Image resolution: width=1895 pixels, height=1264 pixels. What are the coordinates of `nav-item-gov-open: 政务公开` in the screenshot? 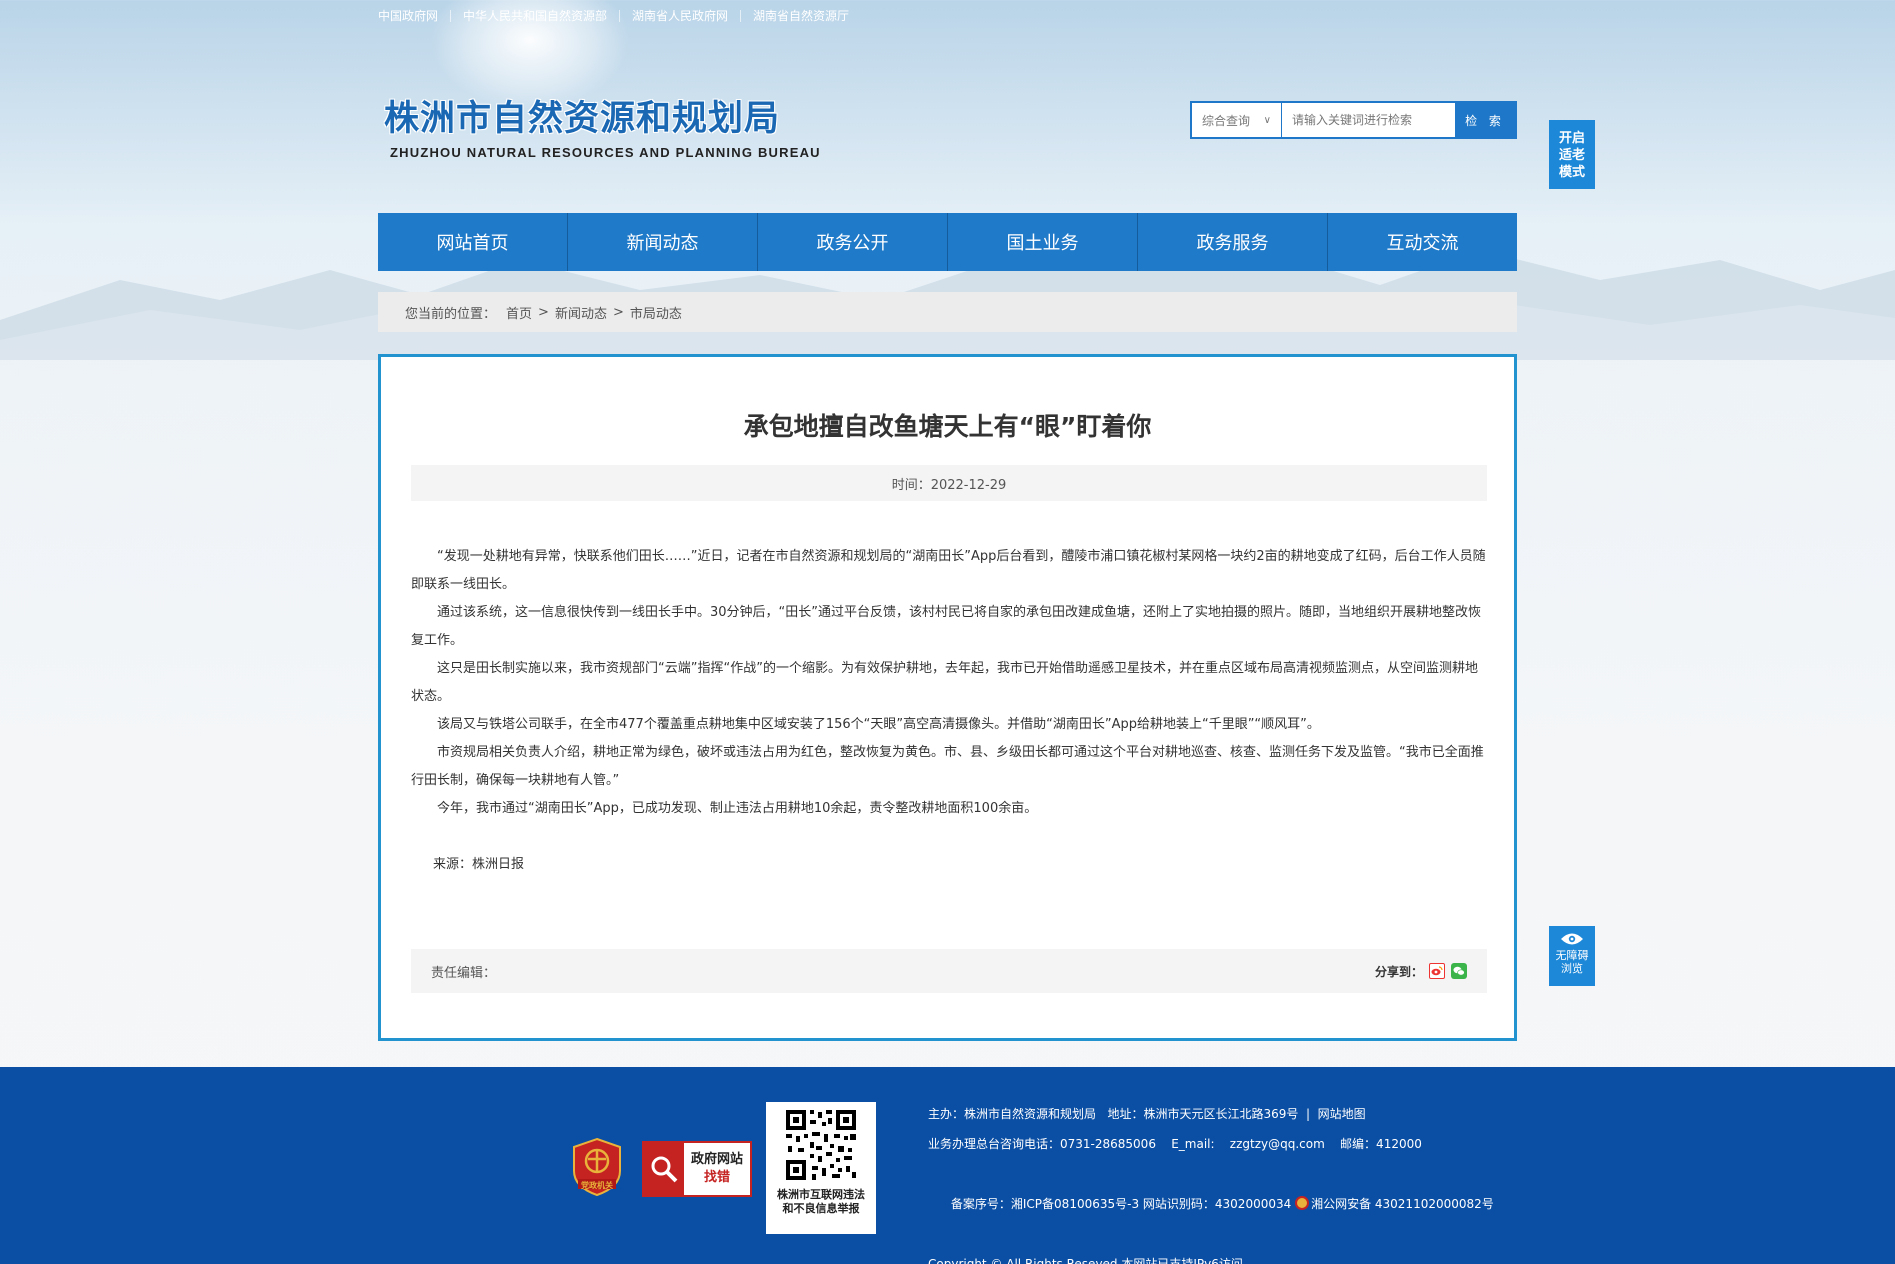 It's located at (852, 242).